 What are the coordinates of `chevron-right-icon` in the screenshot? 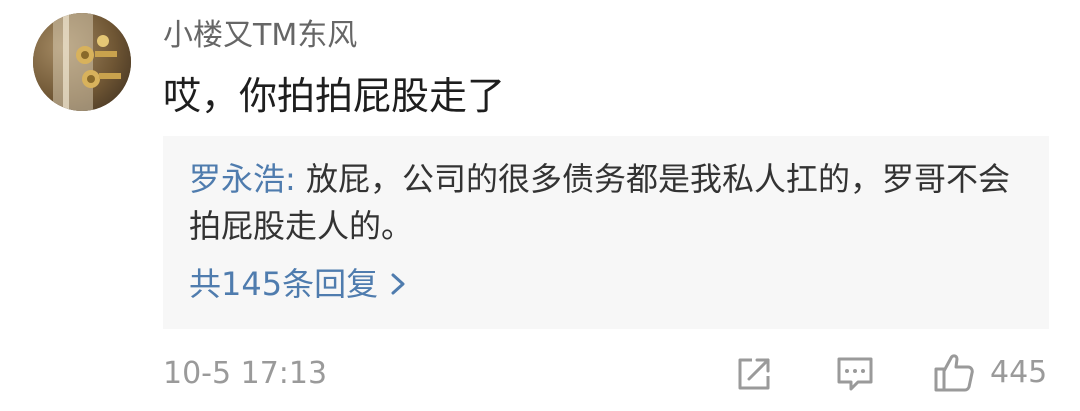 It's located at (399, 284).